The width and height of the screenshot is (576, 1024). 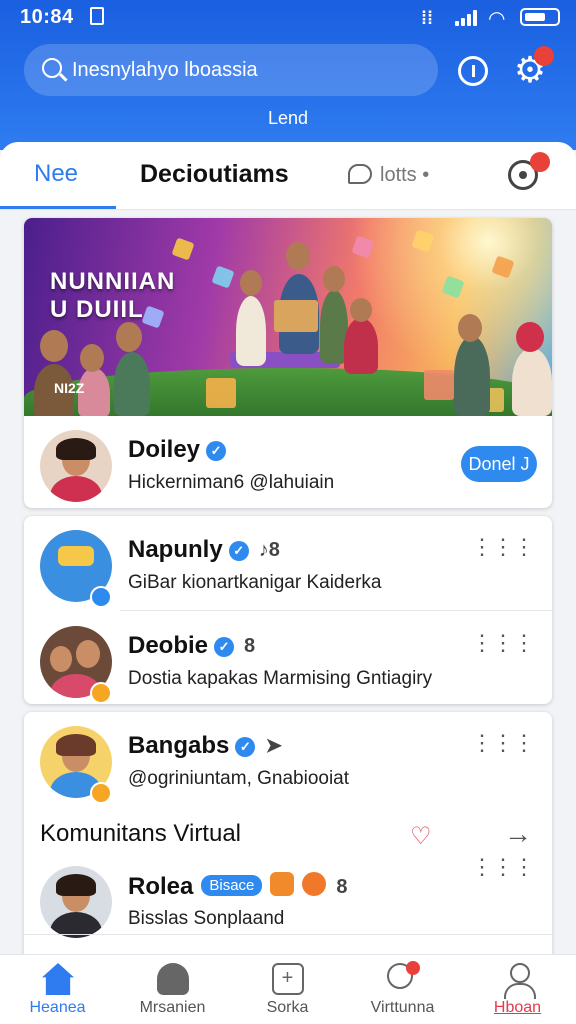 I want to click on banner-tag: NI2Z, so click(x=69, y=388).